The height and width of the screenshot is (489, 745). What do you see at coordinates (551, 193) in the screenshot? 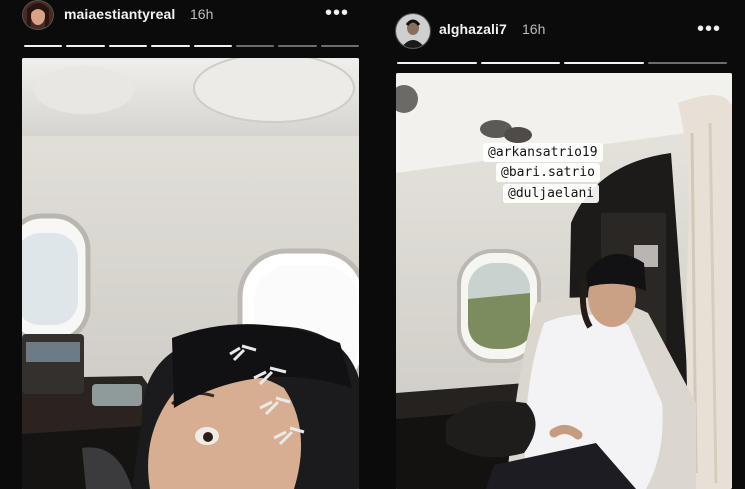
I see `mention-tag: @duljaelani` at bounding box center [551, 193].